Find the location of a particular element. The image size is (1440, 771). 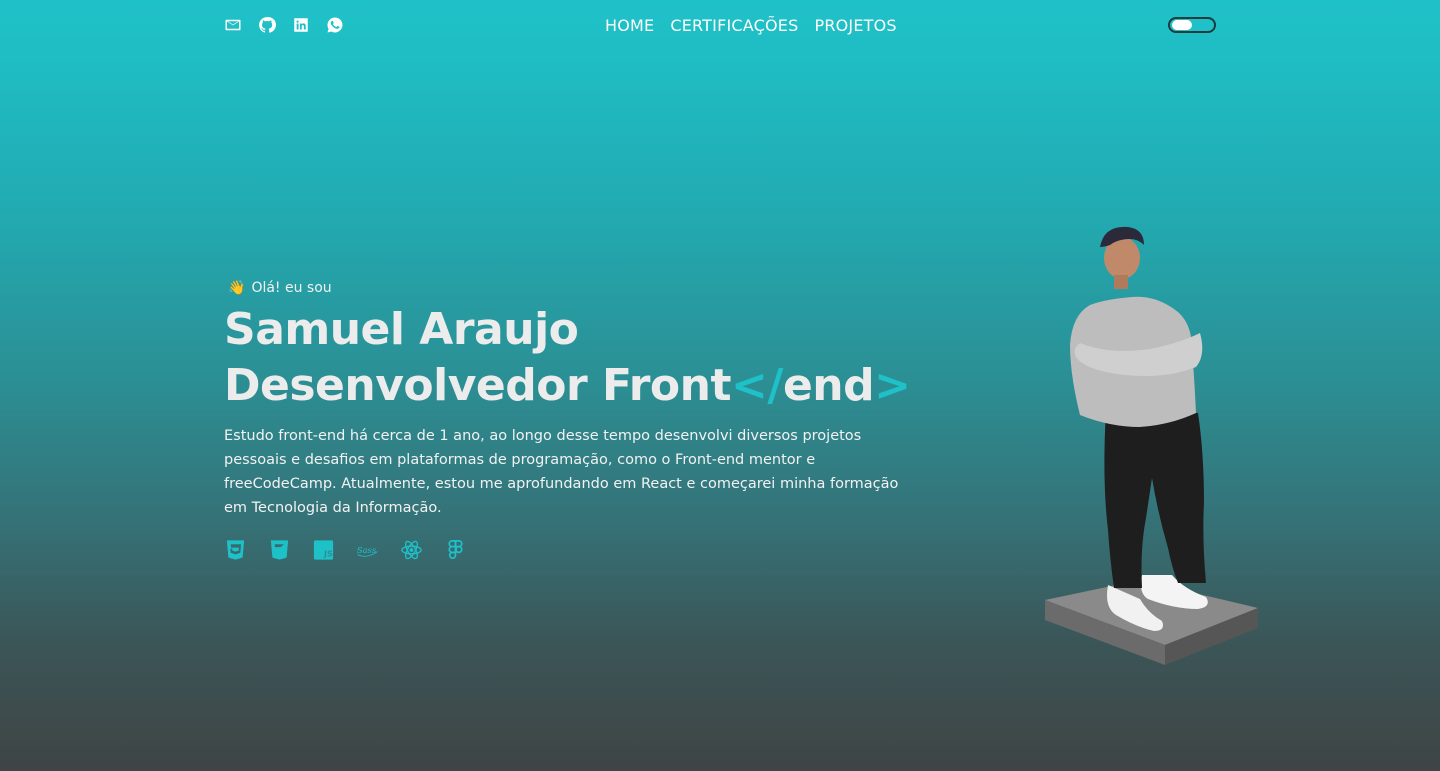

theme-toggle is located at coordinates (1192, 25).